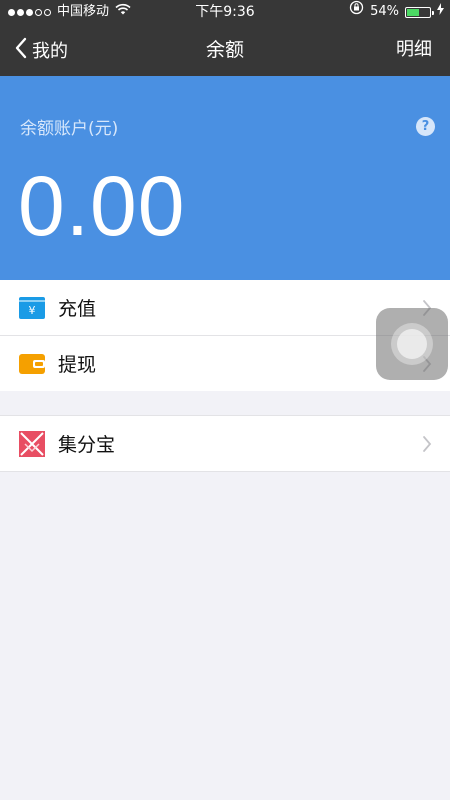 This screenshot has width=450, height=800. I want to click on balance-amount: 0.00, so click(102, 206).